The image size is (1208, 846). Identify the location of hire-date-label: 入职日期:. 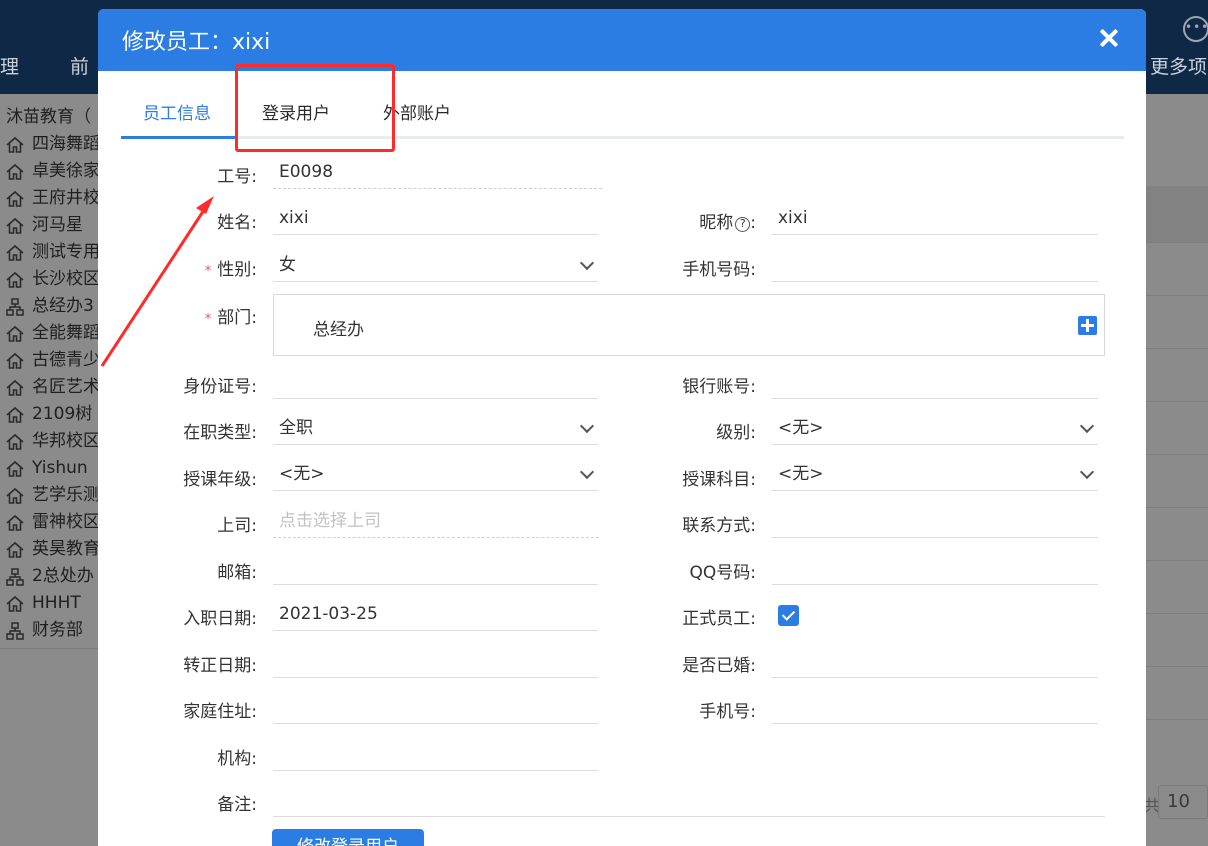
(220, 619).